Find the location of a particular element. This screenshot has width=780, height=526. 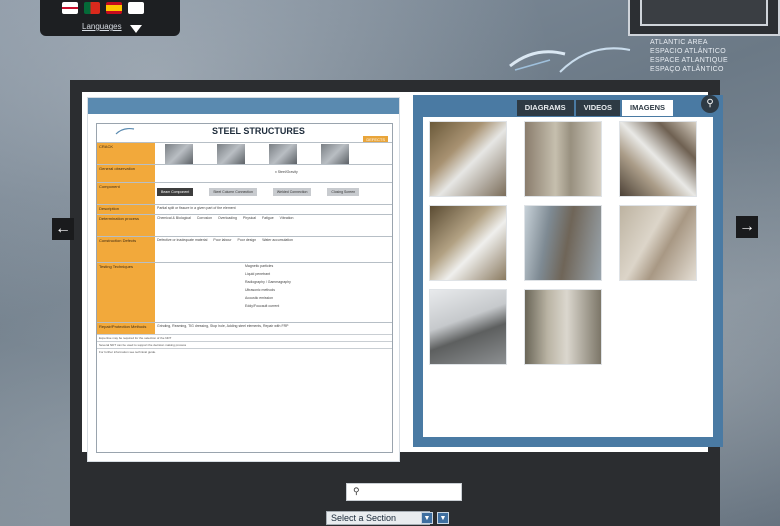

cell: Fatigue is located at coordinates (267, 218).